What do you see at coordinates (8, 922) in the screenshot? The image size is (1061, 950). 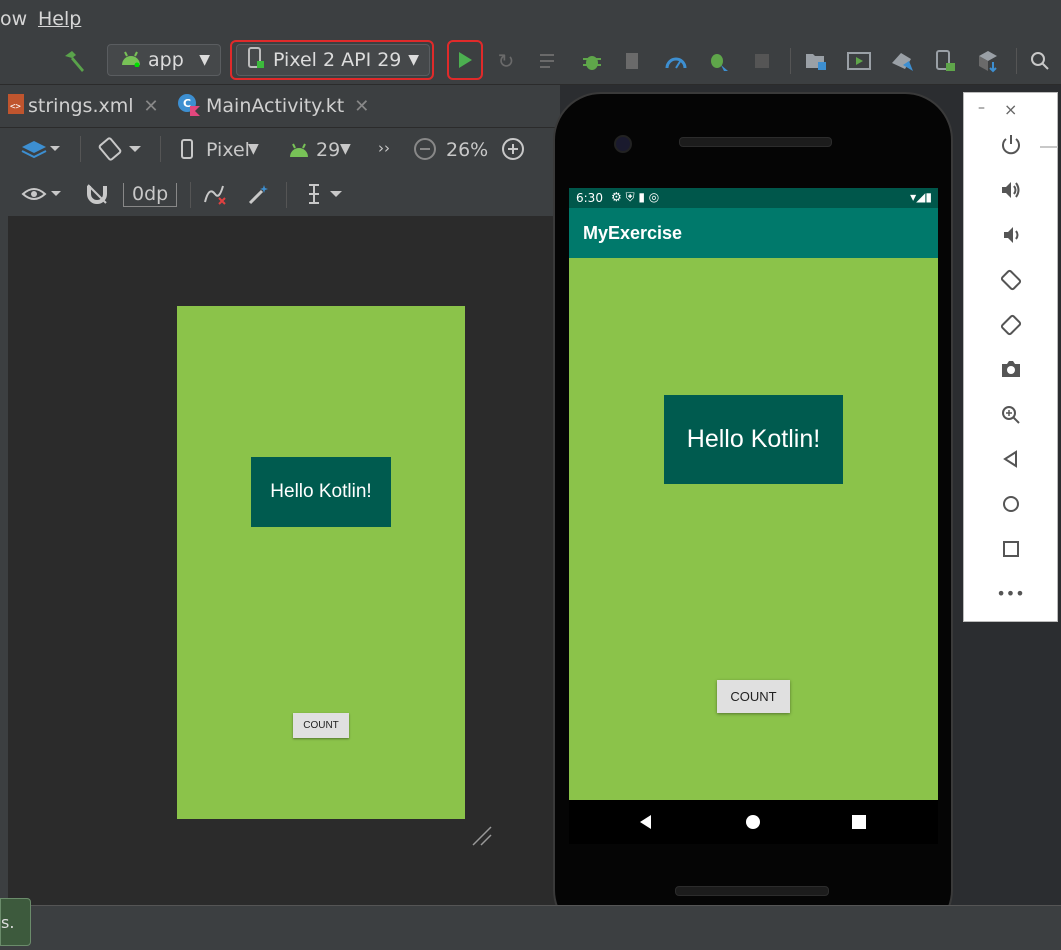 I see `notification-text: s.` at bounding box center [8, 922].